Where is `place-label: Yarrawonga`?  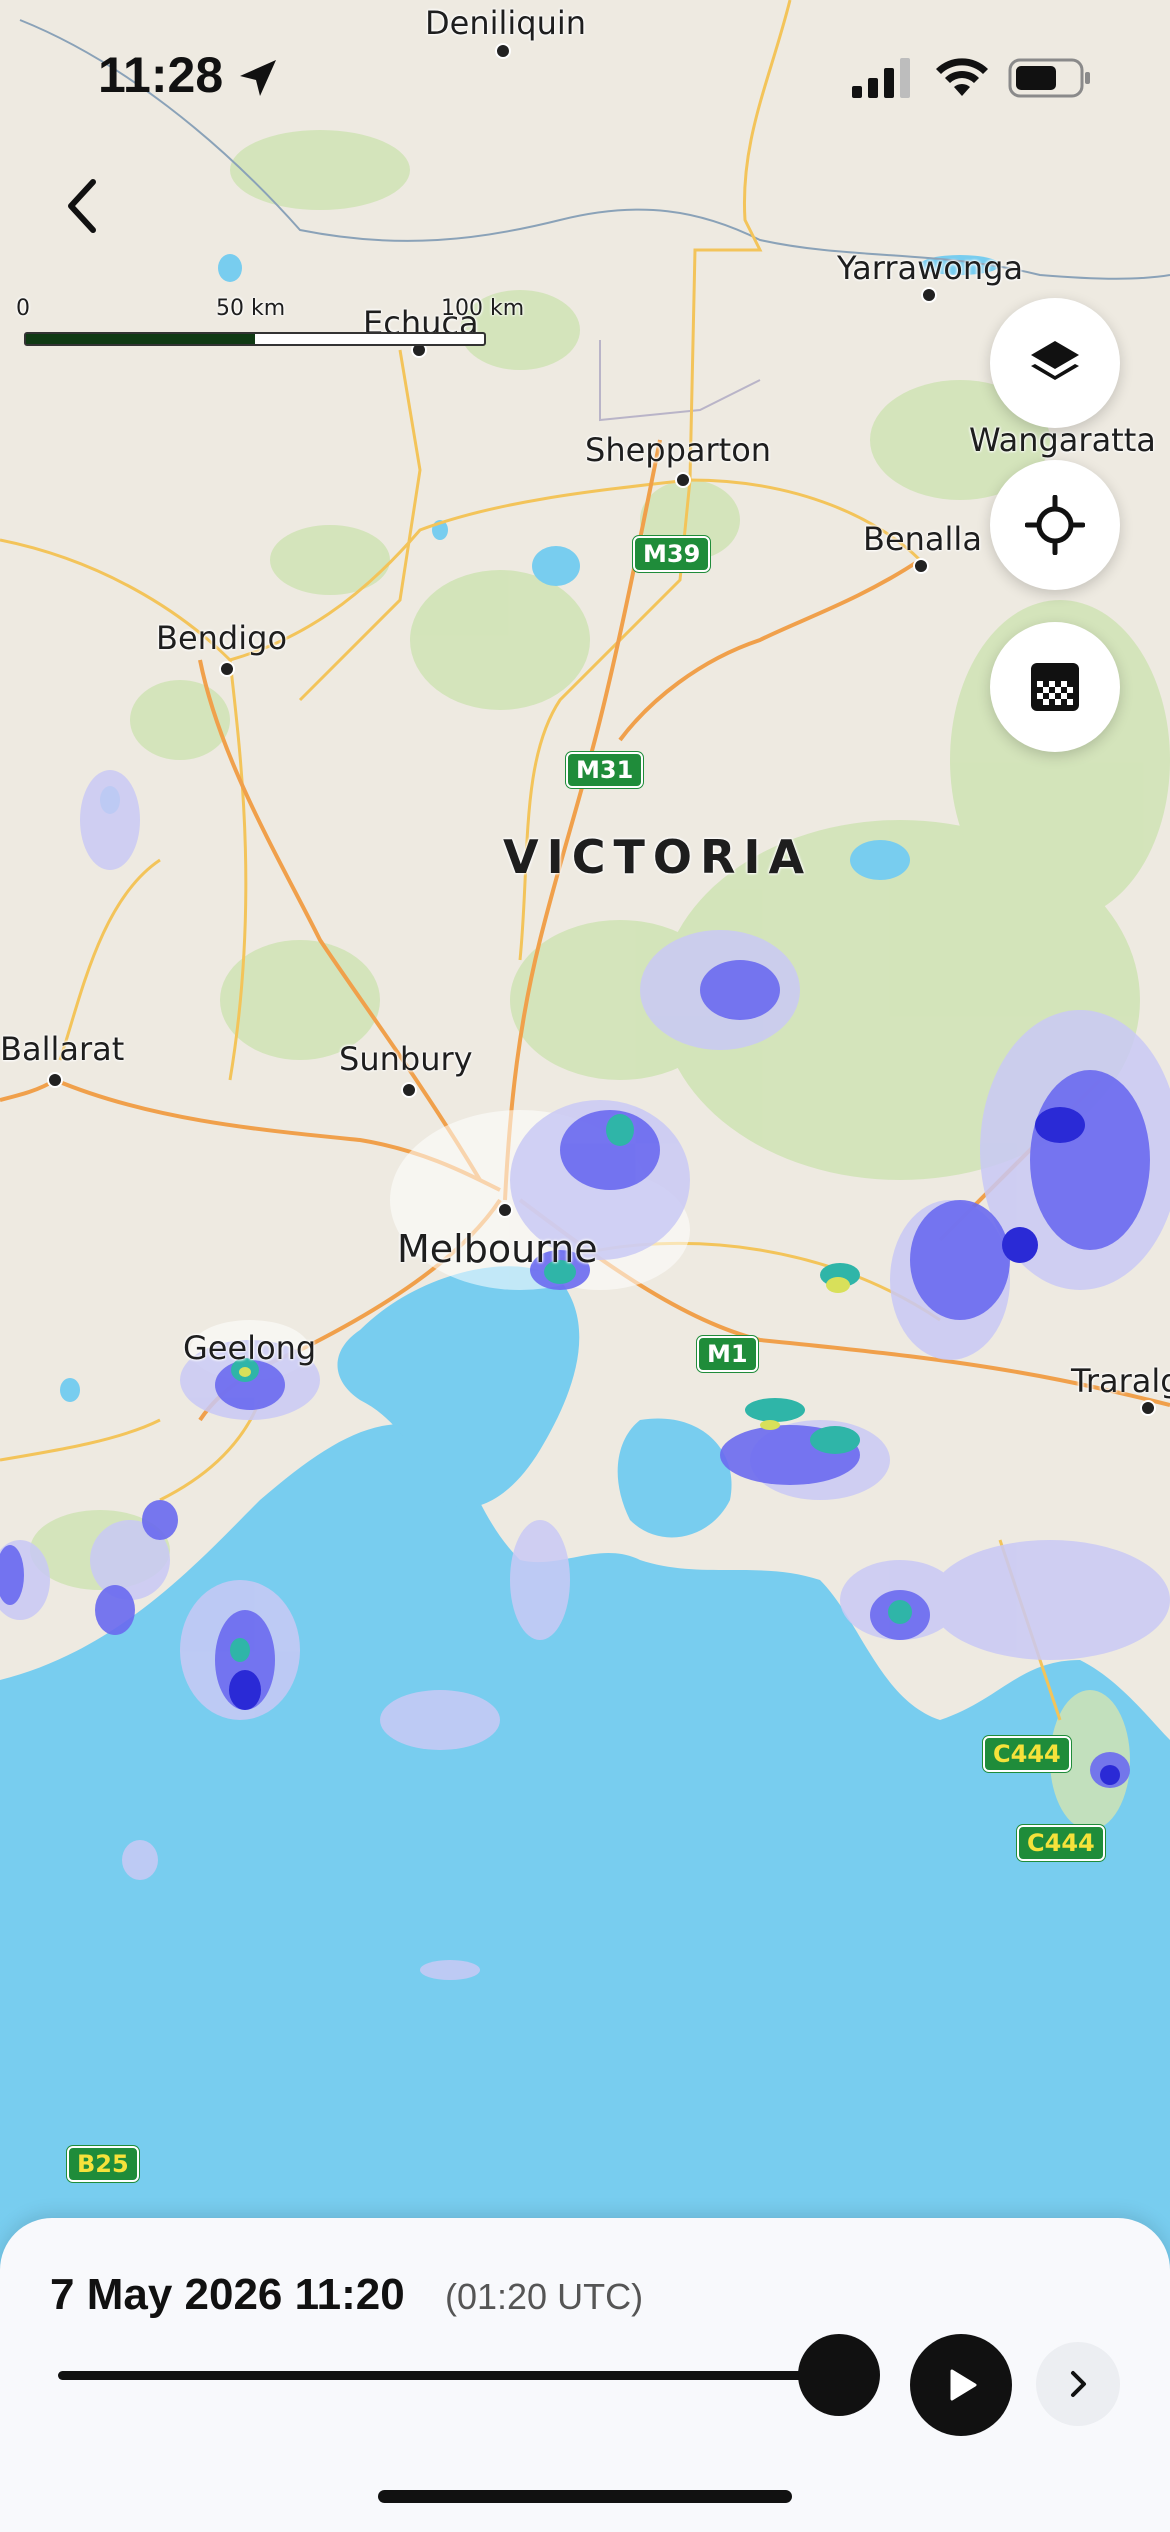 place-label: Yarrawonga is located at coordinates (930, 268).